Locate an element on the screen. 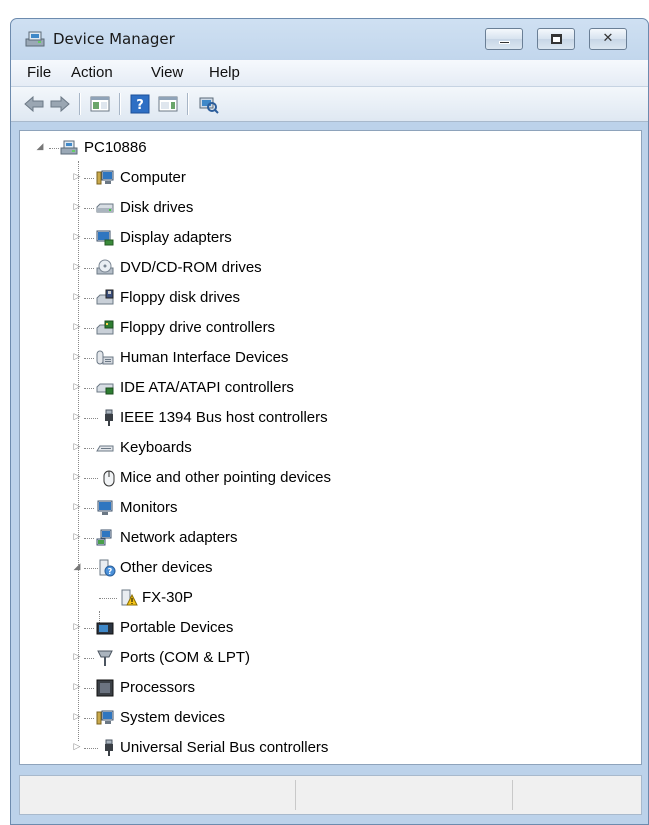 The width and height of the screenshot is (649, 825). menu-file: File is located at coordinates (39, 72).